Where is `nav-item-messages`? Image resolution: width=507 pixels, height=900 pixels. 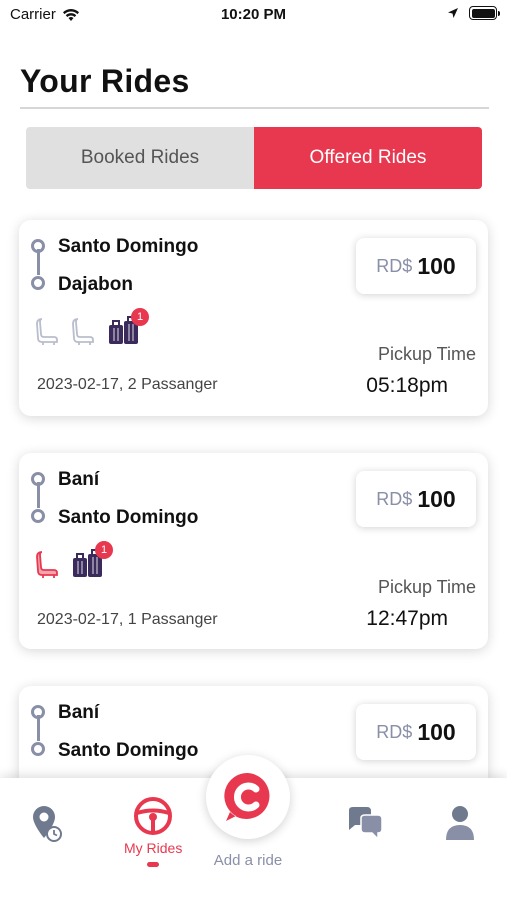 nav-item-messages is located at coordinates (365, 824).